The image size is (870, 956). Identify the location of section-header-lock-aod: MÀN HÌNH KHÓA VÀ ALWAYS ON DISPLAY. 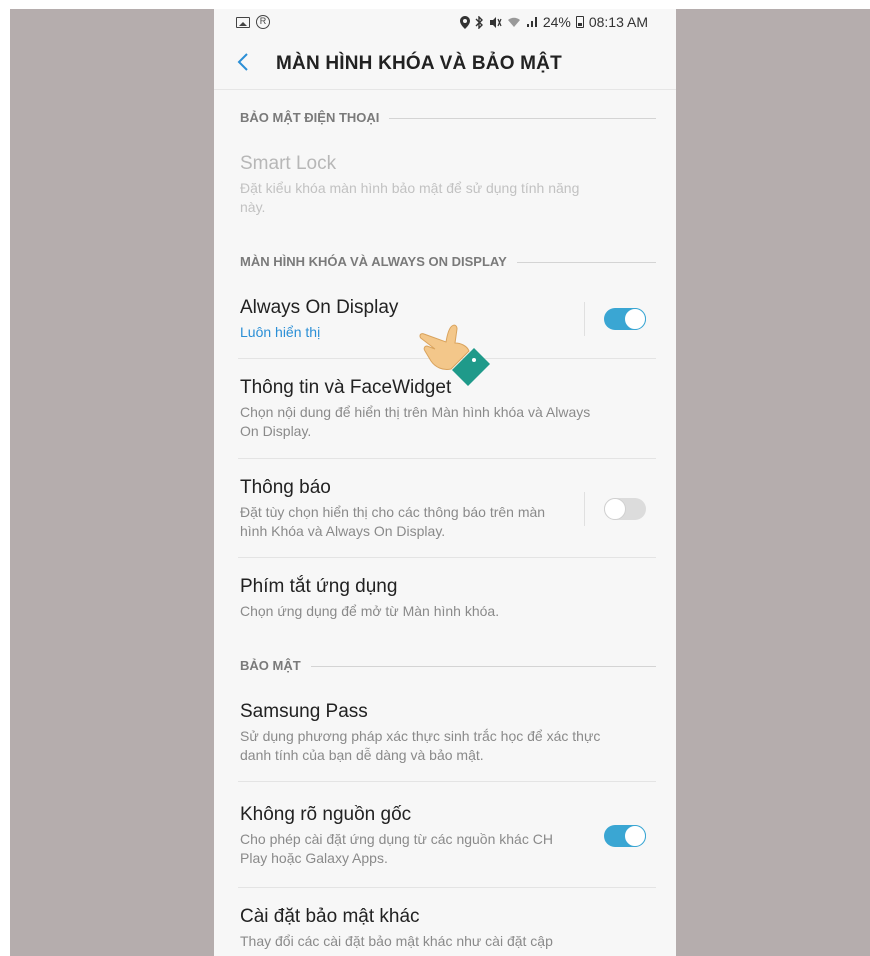
(448, 263).